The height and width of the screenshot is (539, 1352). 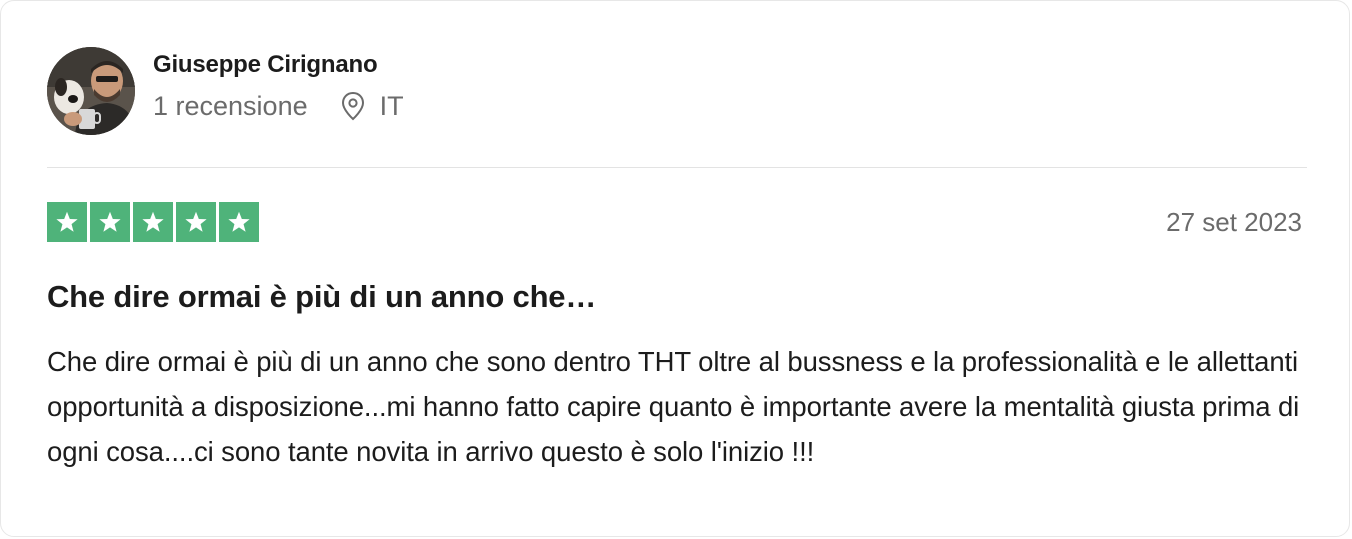 What do you see at coordinates (372, 106) in the screenshot?
I see `consumer-location: IT` at bounding box center [372, 106].